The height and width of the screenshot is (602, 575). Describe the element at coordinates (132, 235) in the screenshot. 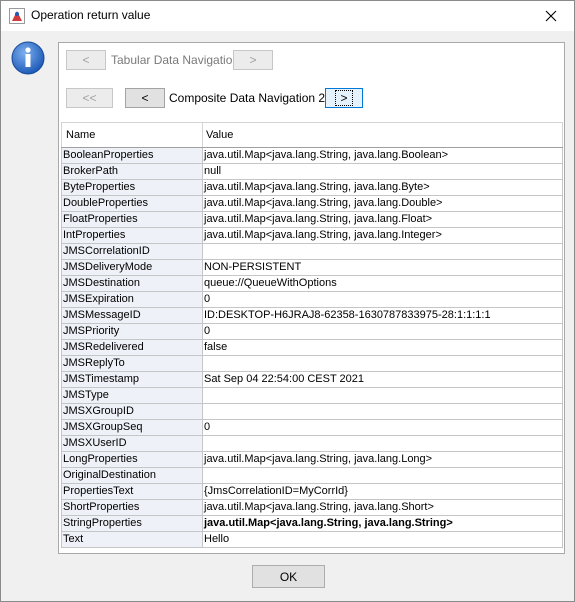

I see `property-name-cell: IntProperties` at that location.